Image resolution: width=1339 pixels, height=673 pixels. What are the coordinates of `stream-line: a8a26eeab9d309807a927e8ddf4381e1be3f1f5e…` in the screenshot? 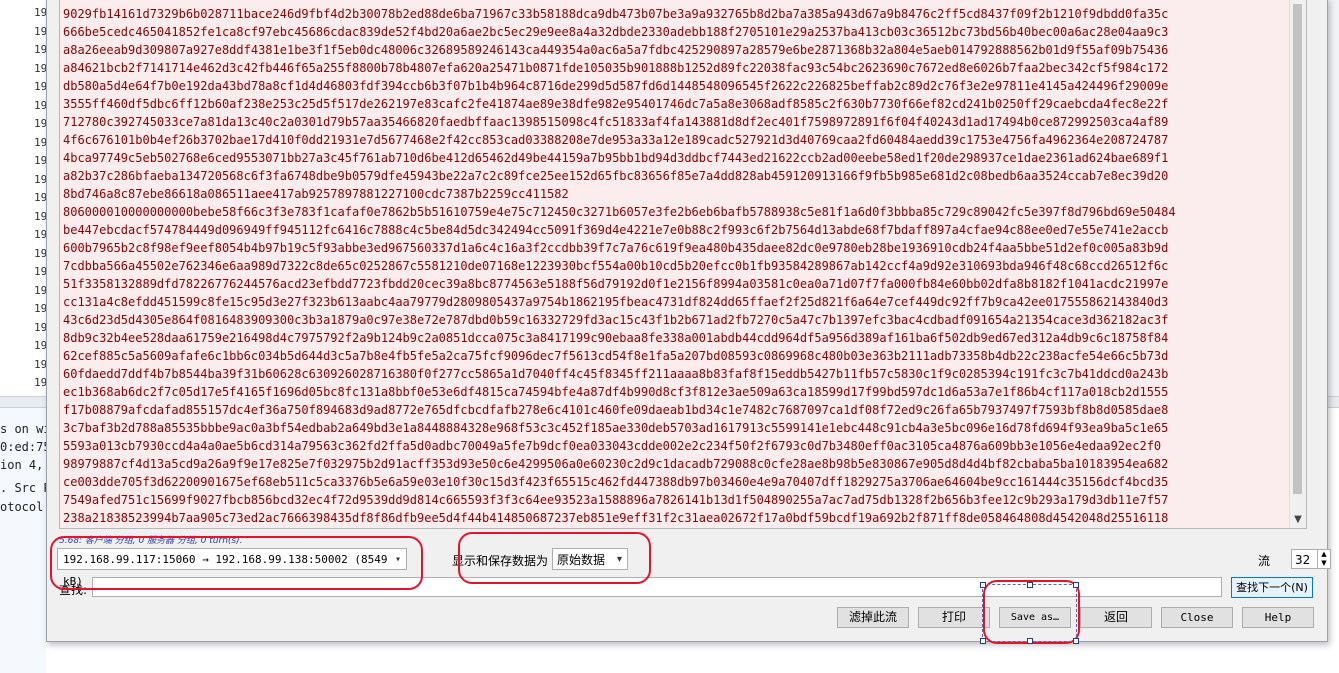 It's located at (616, 50).